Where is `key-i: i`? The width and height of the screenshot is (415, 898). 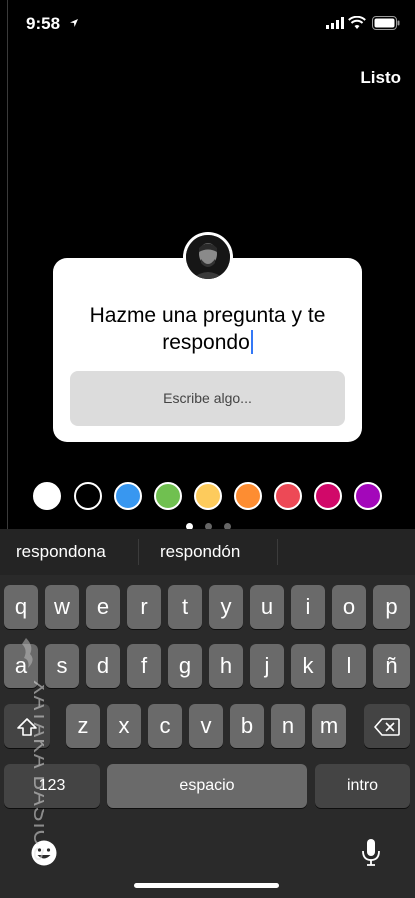 key-i: i is located at coordinates (308, 607).